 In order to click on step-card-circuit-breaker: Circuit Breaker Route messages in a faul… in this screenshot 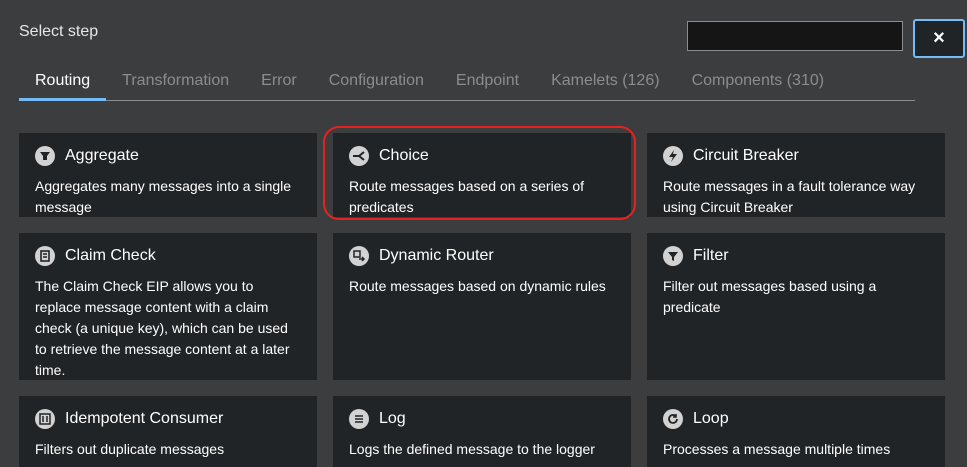, I will do `click(796, 175)`.